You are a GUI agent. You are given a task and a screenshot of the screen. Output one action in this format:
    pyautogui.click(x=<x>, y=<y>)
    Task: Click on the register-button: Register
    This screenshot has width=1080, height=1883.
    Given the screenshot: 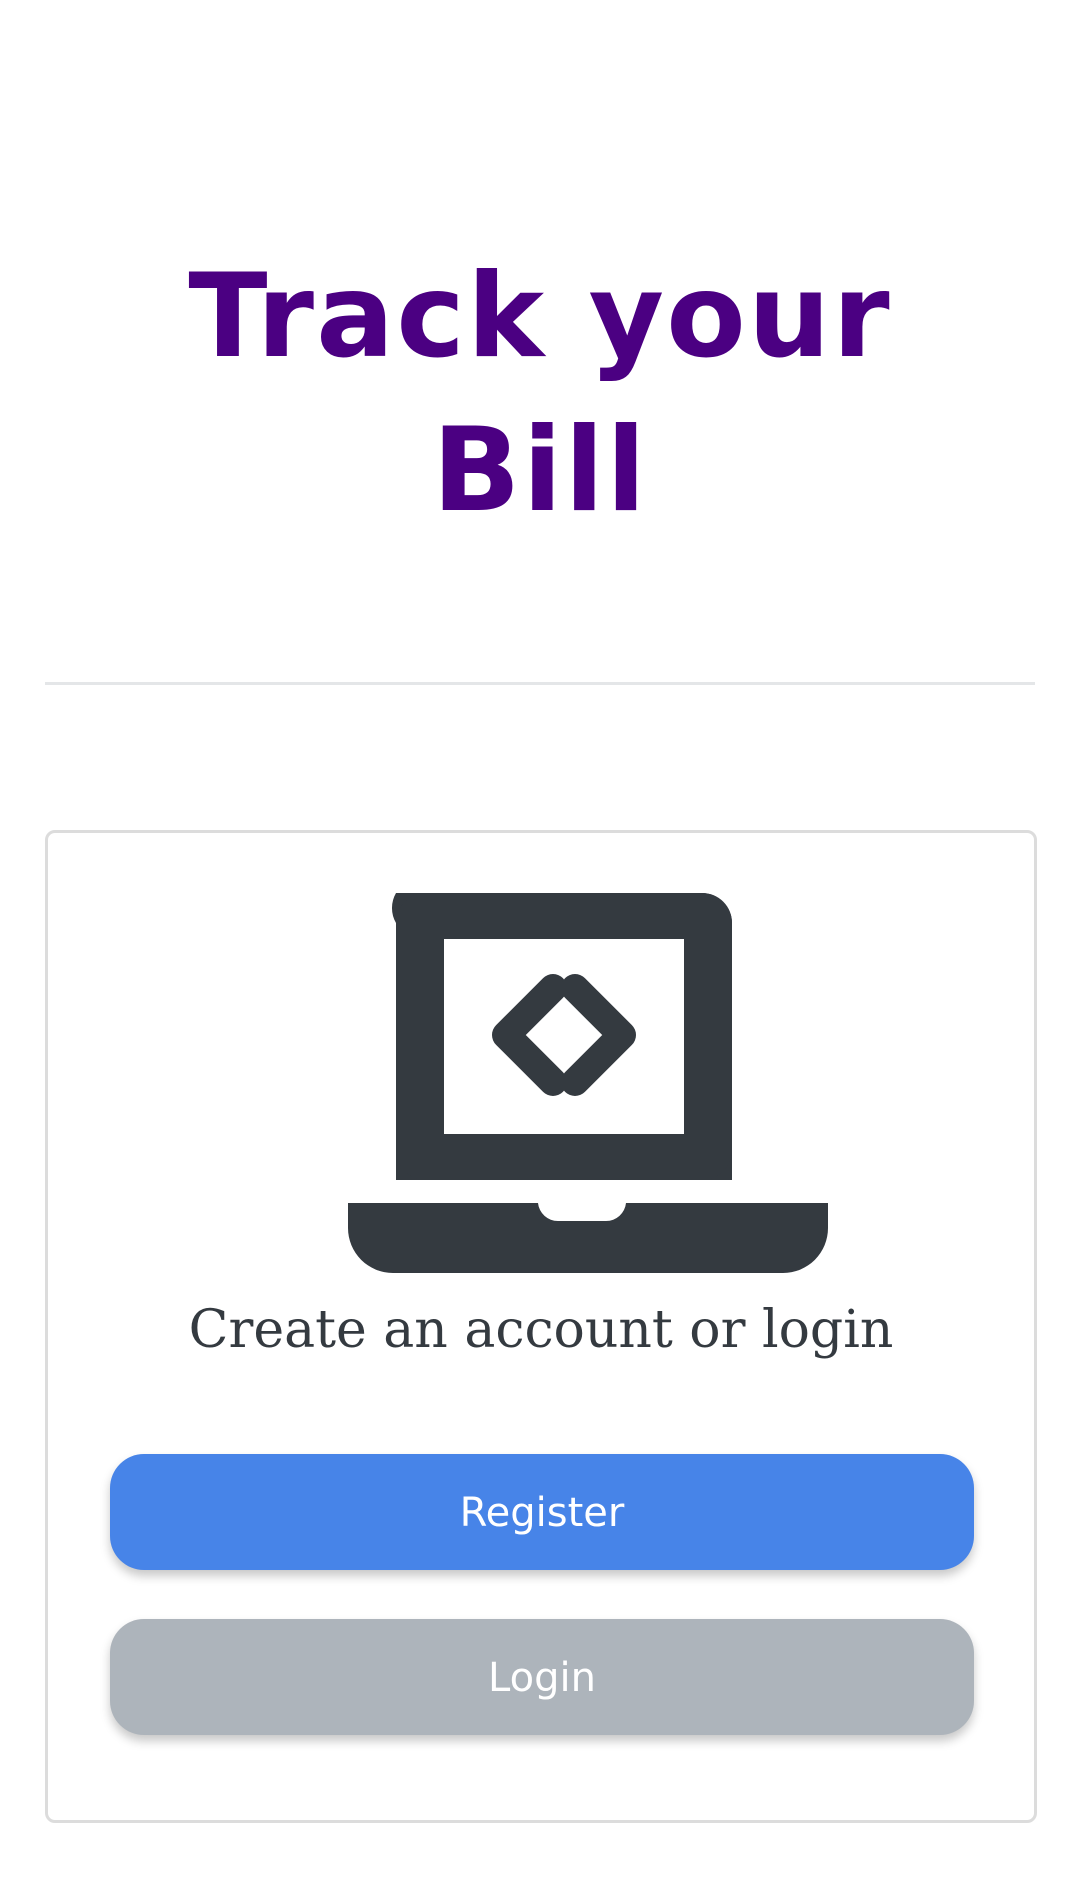 What is the action you would take?
    pyautogui.click(x=542, y=1512)
    